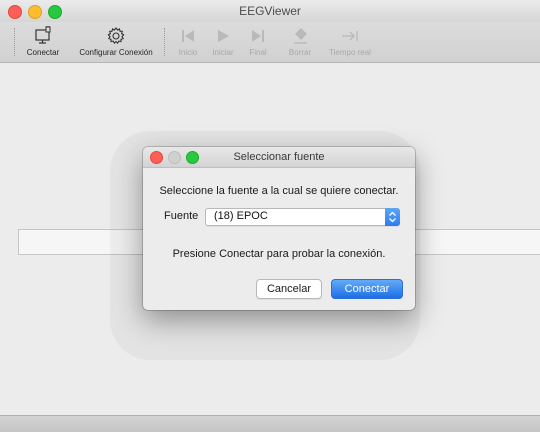 This screenshot has width=540, height=432. I want to click on status-bar, so click(270, 423).